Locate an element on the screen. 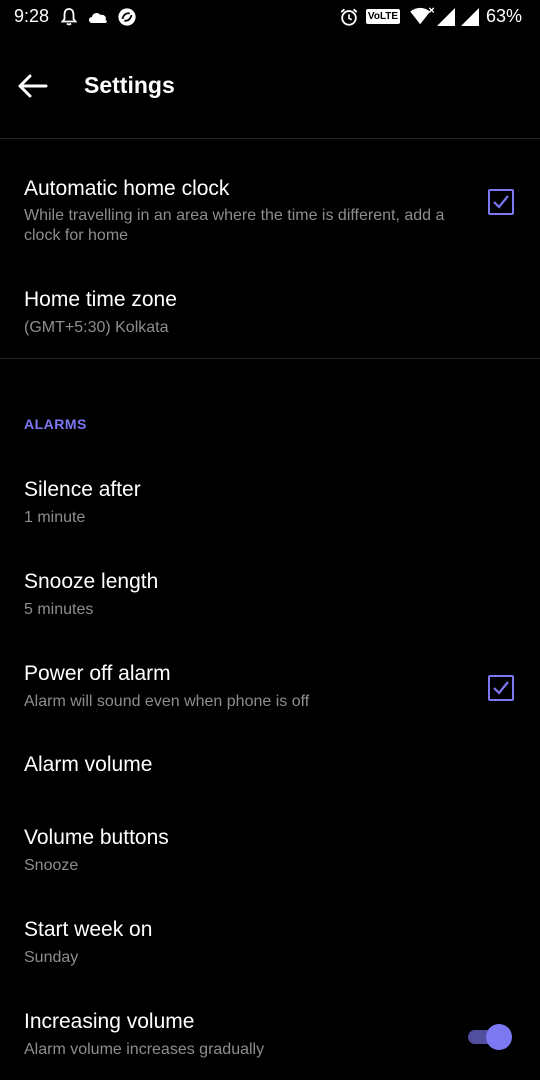 Image resolution: width=540 pixels, height=1080 pixels. section-header-alarms: ALARMS is located at coordinates (55, 424).